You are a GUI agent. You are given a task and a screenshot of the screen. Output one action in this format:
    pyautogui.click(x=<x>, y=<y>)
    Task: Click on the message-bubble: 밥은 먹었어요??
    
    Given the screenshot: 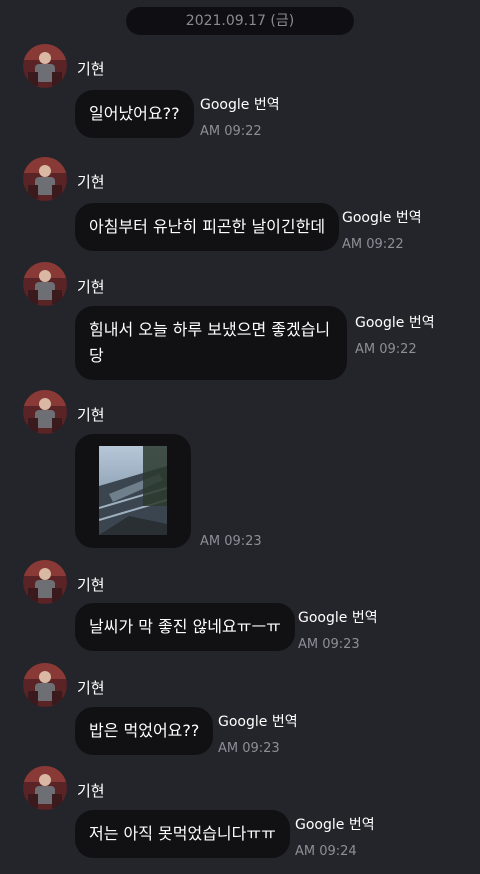 What is the action you would take?
    pyautogui.click(x=144, y=731)
    